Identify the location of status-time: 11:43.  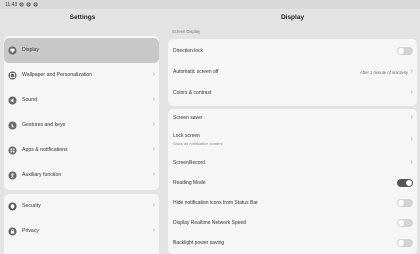
(11, 5).